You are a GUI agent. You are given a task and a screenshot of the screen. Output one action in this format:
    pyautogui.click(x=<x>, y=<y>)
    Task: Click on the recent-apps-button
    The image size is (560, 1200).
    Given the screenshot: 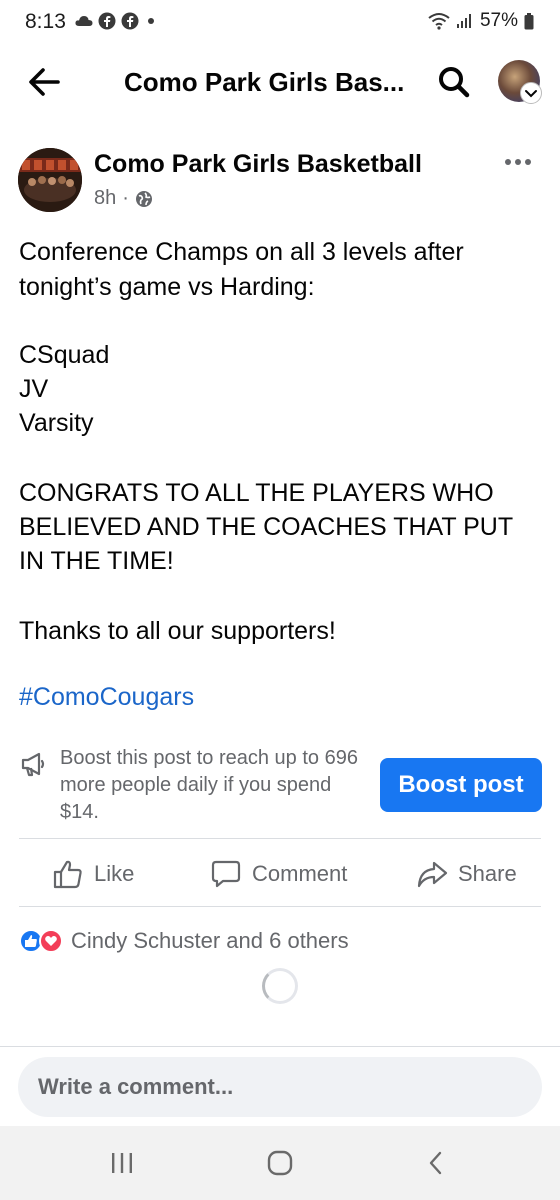 What is the action you would take?
    pyautogui.click(x=122, y=1163)
    